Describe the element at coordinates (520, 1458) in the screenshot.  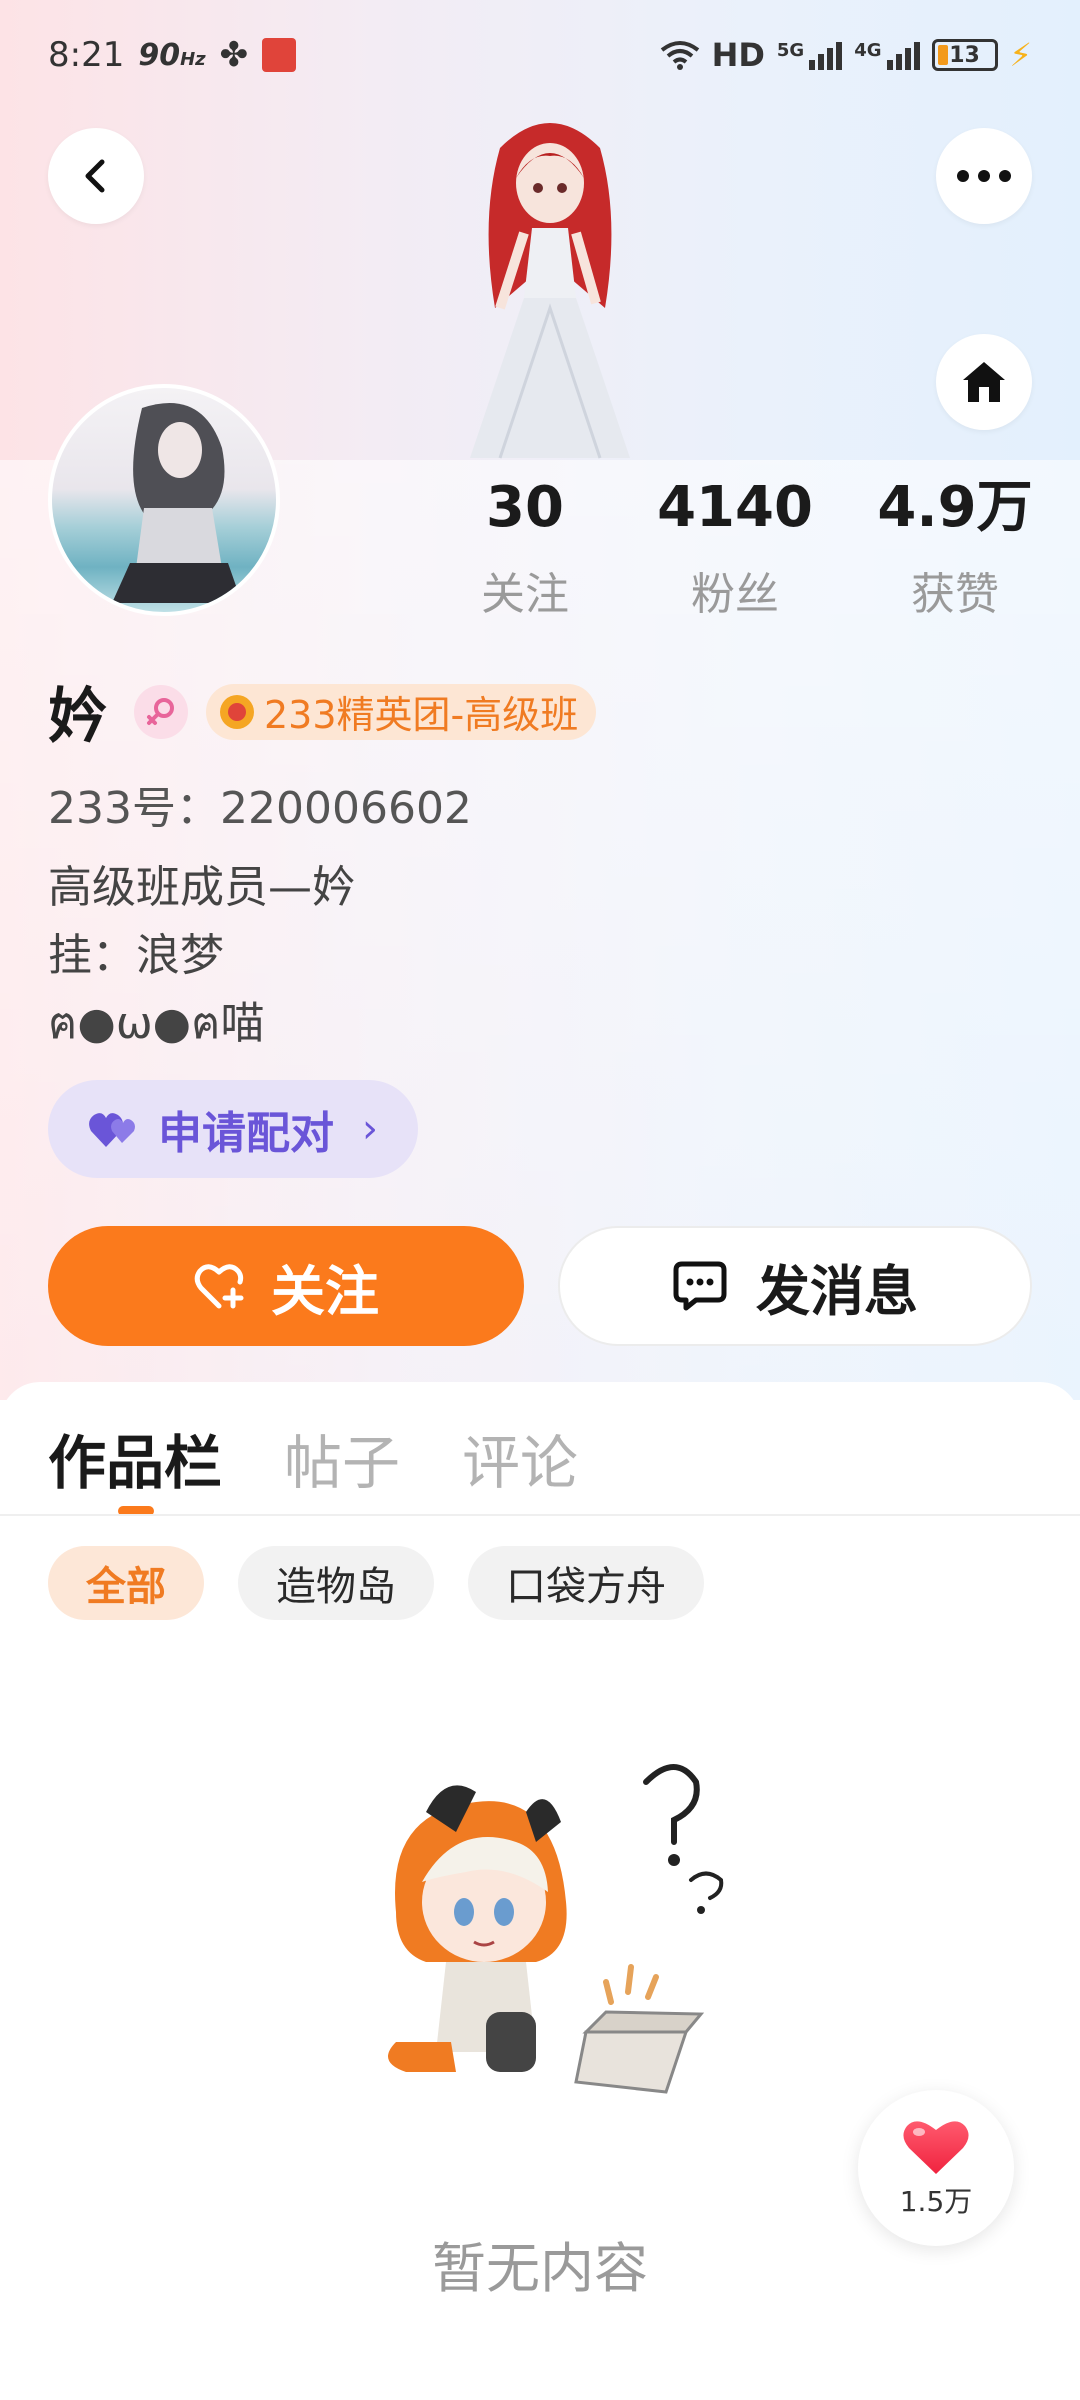
I see `tab-comments: 评论` at that location.